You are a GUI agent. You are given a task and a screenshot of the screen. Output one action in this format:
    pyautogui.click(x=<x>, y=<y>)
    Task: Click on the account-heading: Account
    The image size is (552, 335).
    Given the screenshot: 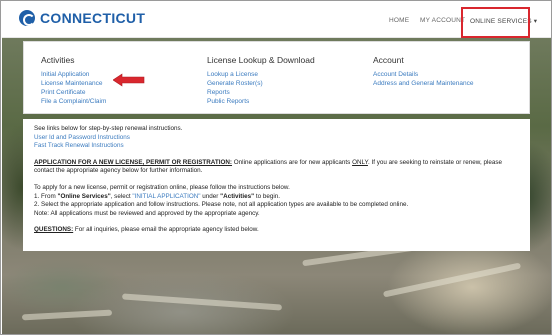 What is the action you would take?
    pyautogui.click(x=388, y=60)
    